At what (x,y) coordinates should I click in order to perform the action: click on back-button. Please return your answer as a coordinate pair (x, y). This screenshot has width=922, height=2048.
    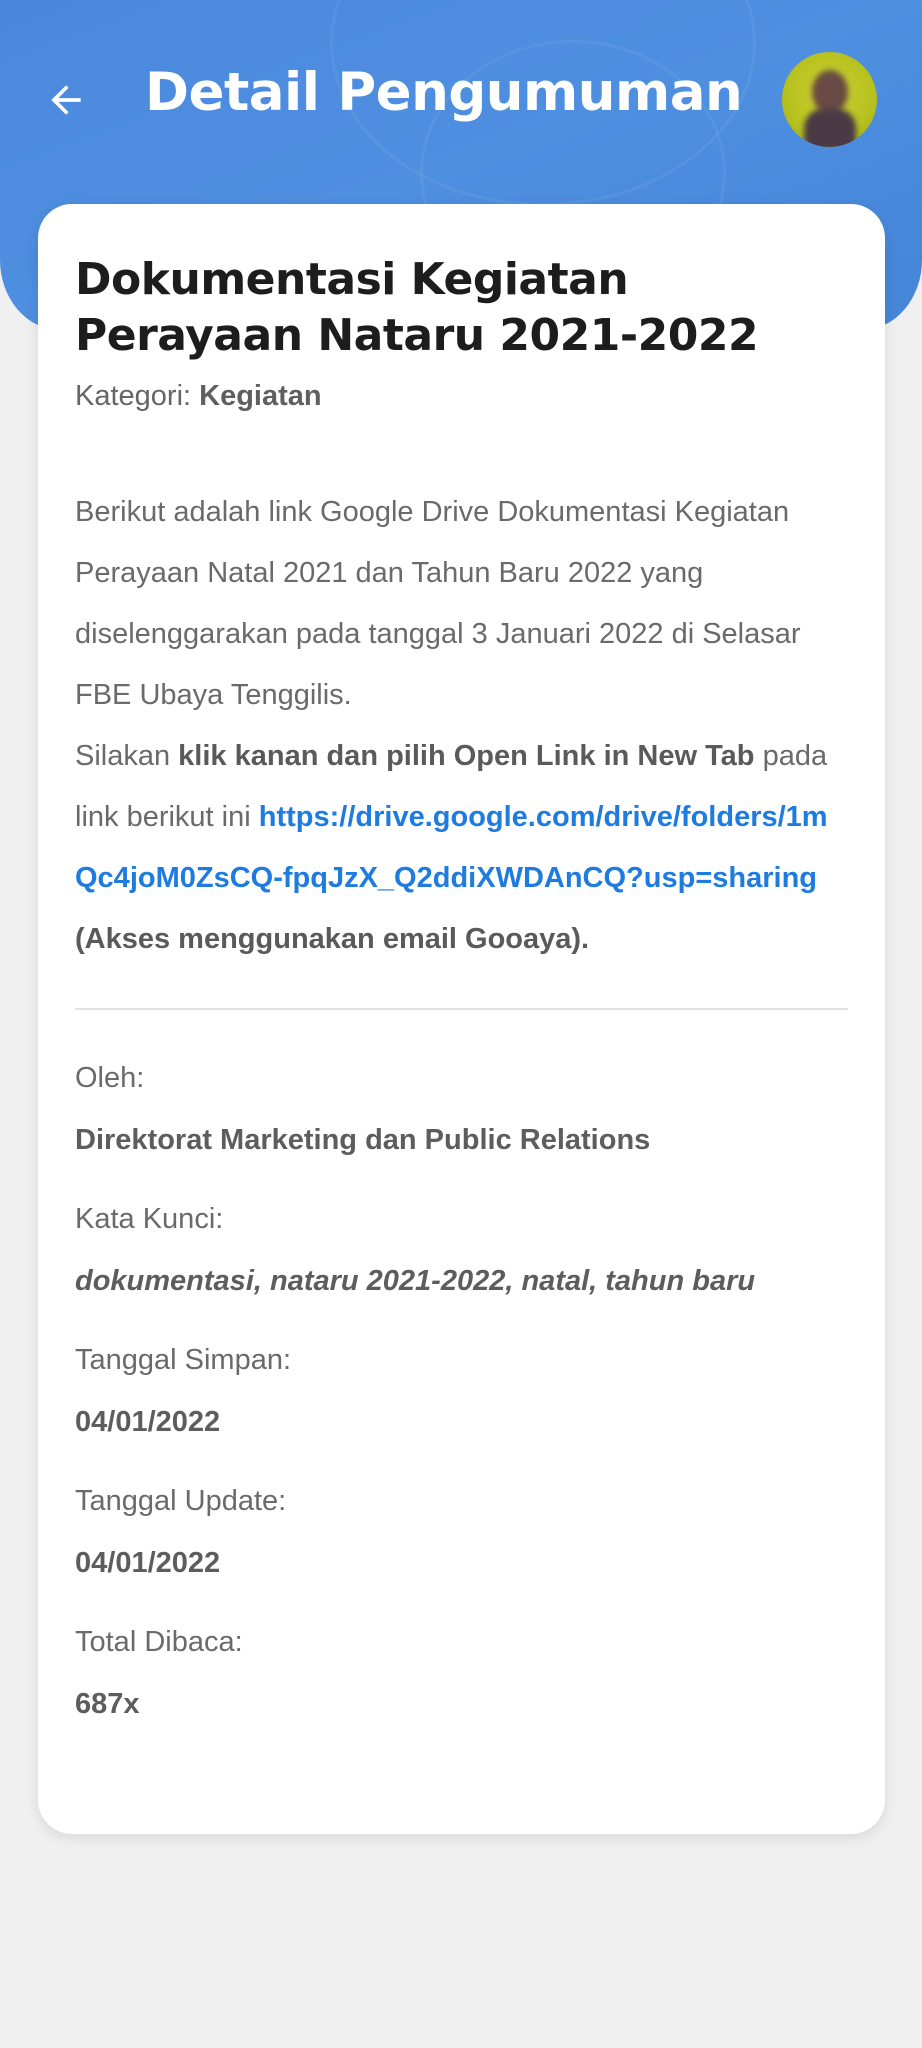
    Looking at the image, I should click on (66, 100).